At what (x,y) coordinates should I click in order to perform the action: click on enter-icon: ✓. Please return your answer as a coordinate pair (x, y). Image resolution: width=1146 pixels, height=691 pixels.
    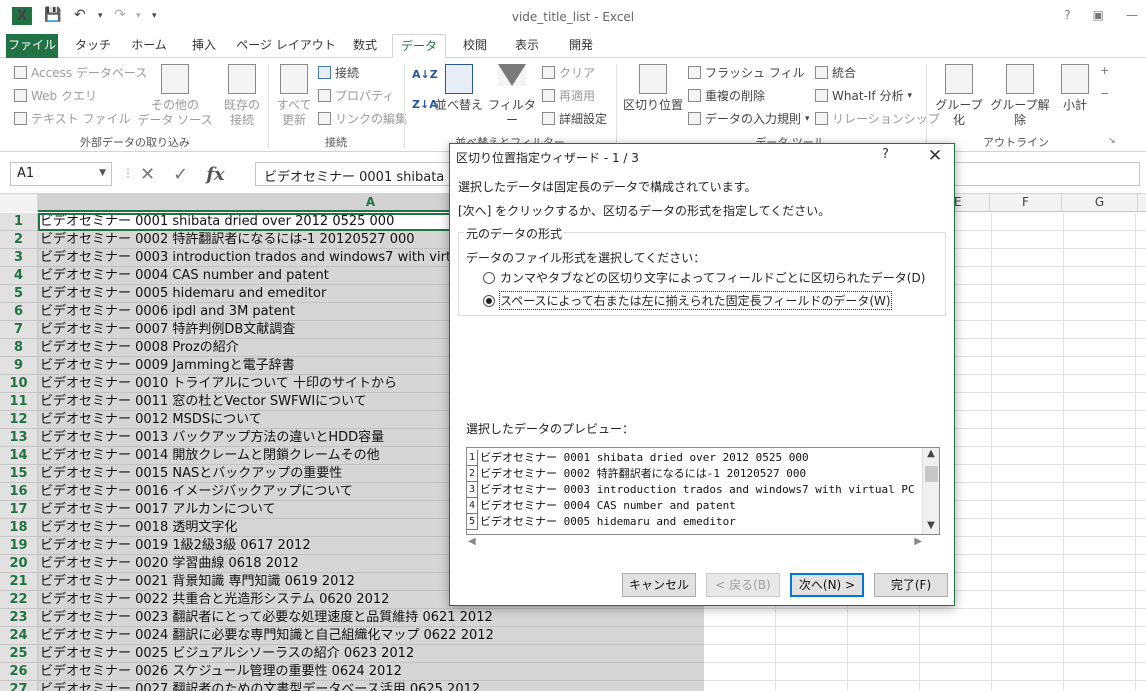
    Looking at the image, I should click on (180, 174).